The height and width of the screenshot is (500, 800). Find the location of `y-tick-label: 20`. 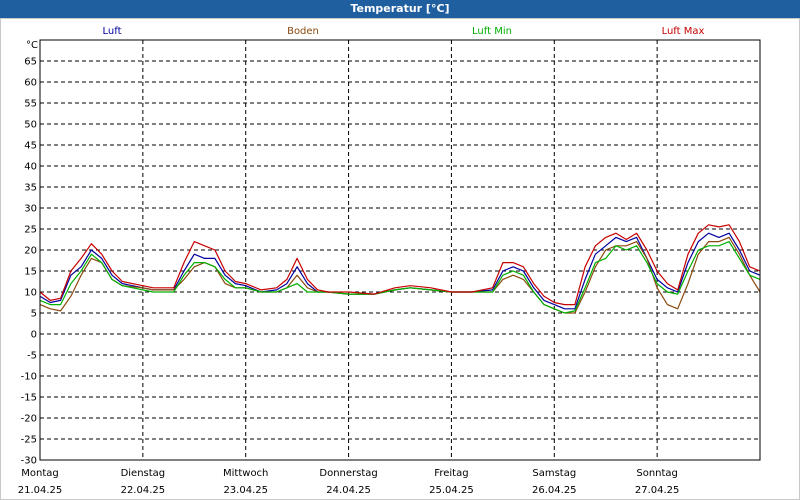

y-tick-label: 20 is located at coordinates (30, 251).